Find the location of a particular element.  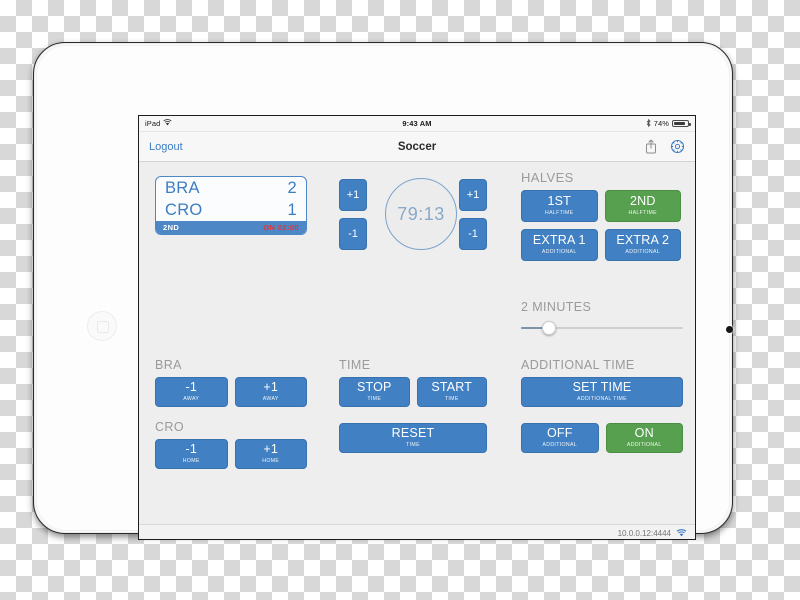

set-time-sublabel: ADDITIONAL TIME is located at coordinates (602, 399).